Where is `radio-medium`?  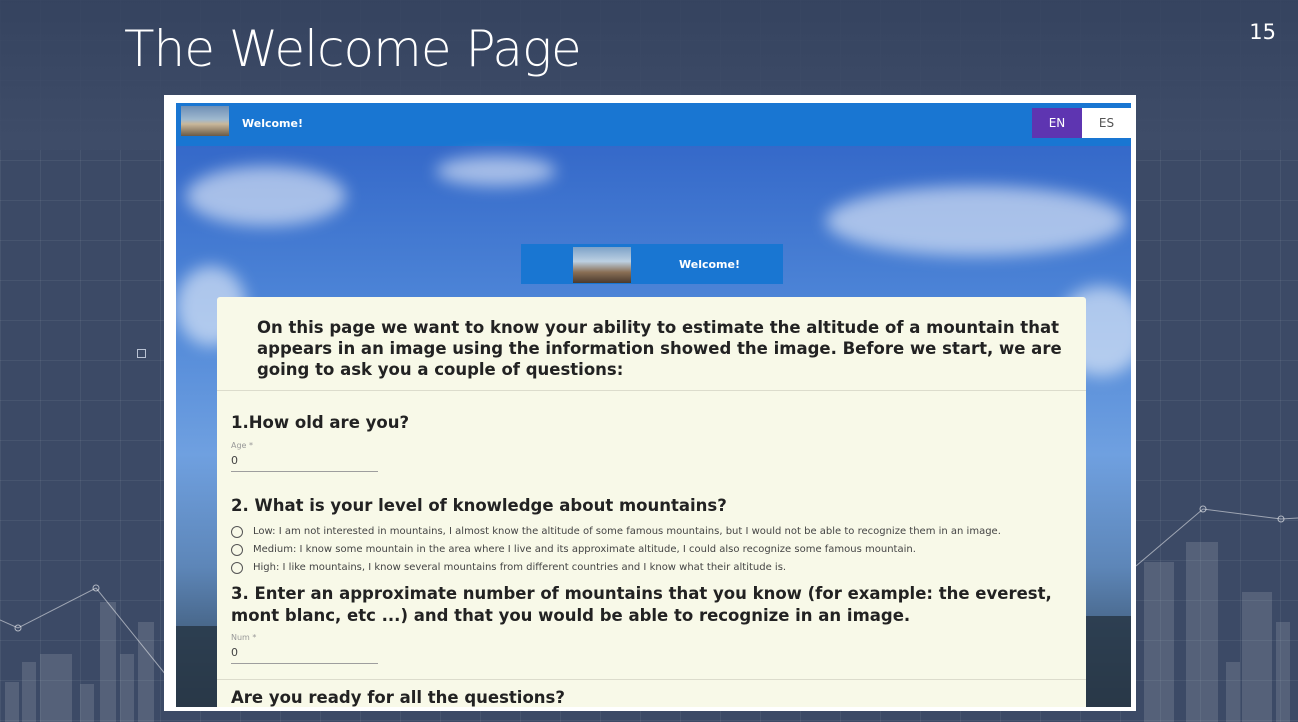
radio-medium is located at coordinates (237, 549).